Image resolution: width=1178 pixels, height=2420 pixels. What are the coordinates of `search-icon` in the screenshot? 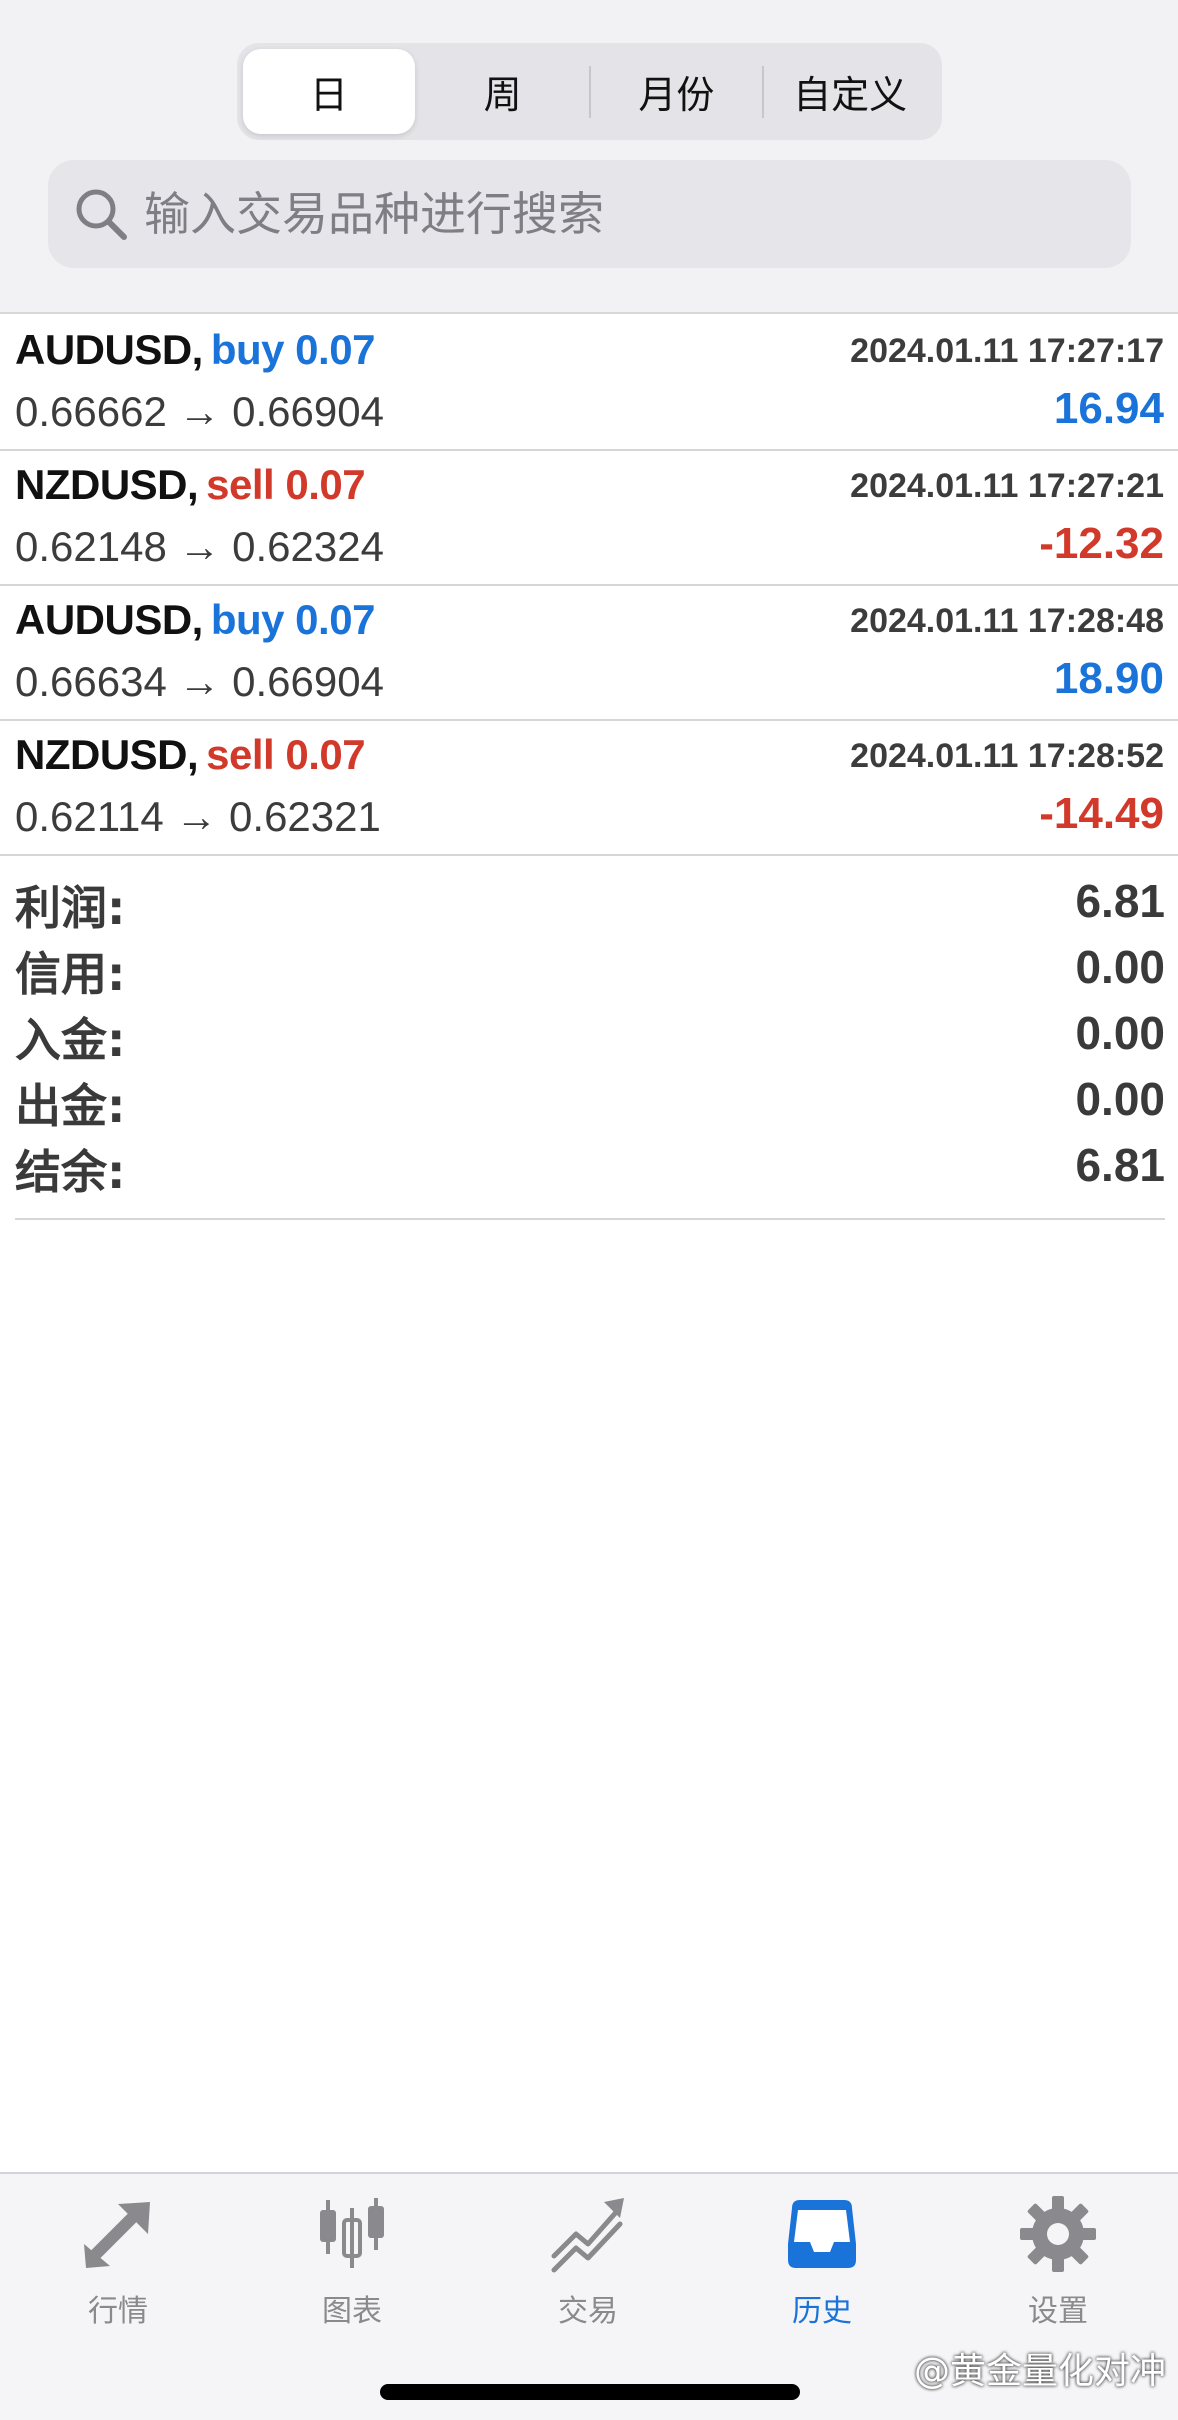 It's located at (101, 214).